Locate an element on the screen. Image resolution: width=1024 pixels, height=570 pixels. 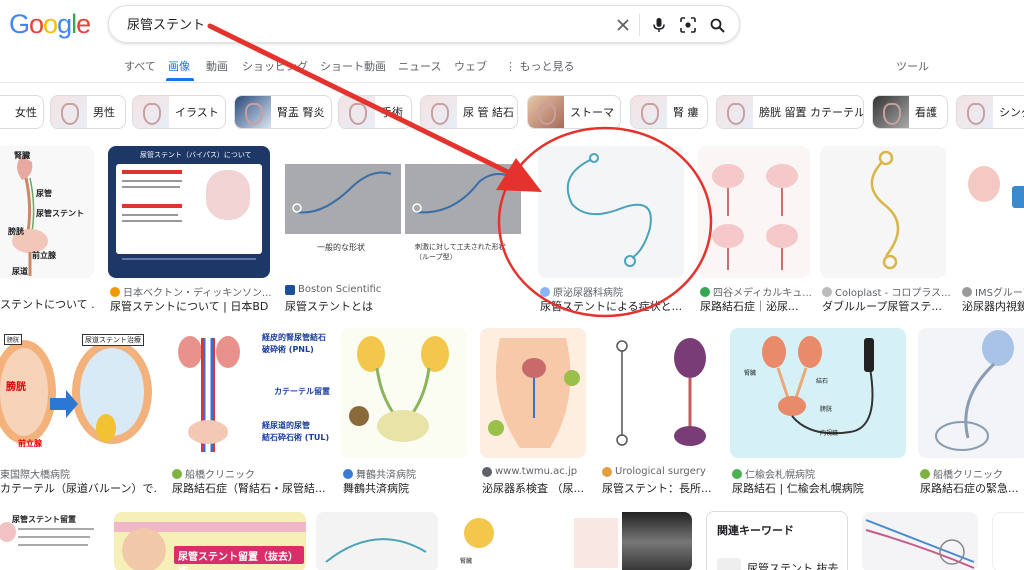
result-source: 原泌尿器科病院 is located at coordinates (581, 291).